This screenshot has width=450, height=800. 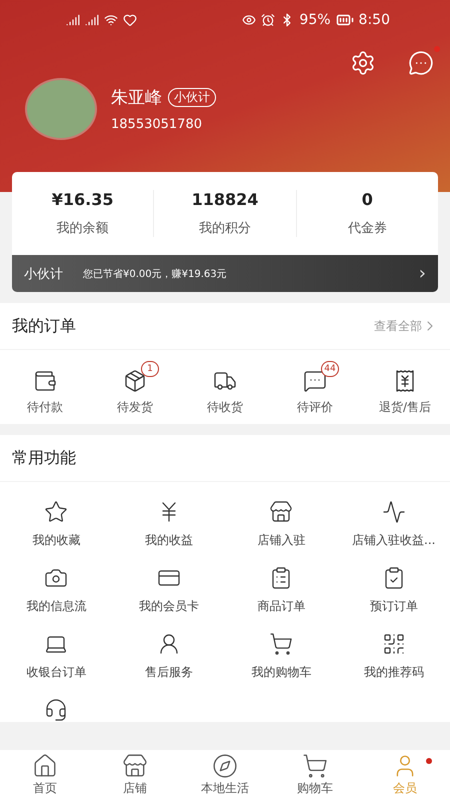 What do you see at coordinates (268, 20) in the screenshot?
I see `alarm-icon` at bounding box center [268, 20].